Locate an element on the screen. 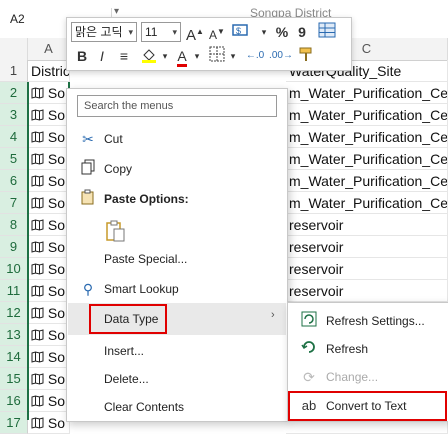 The image size is (448, 434). search-menus-input: Search the menus is located at coordinates (177, 106).